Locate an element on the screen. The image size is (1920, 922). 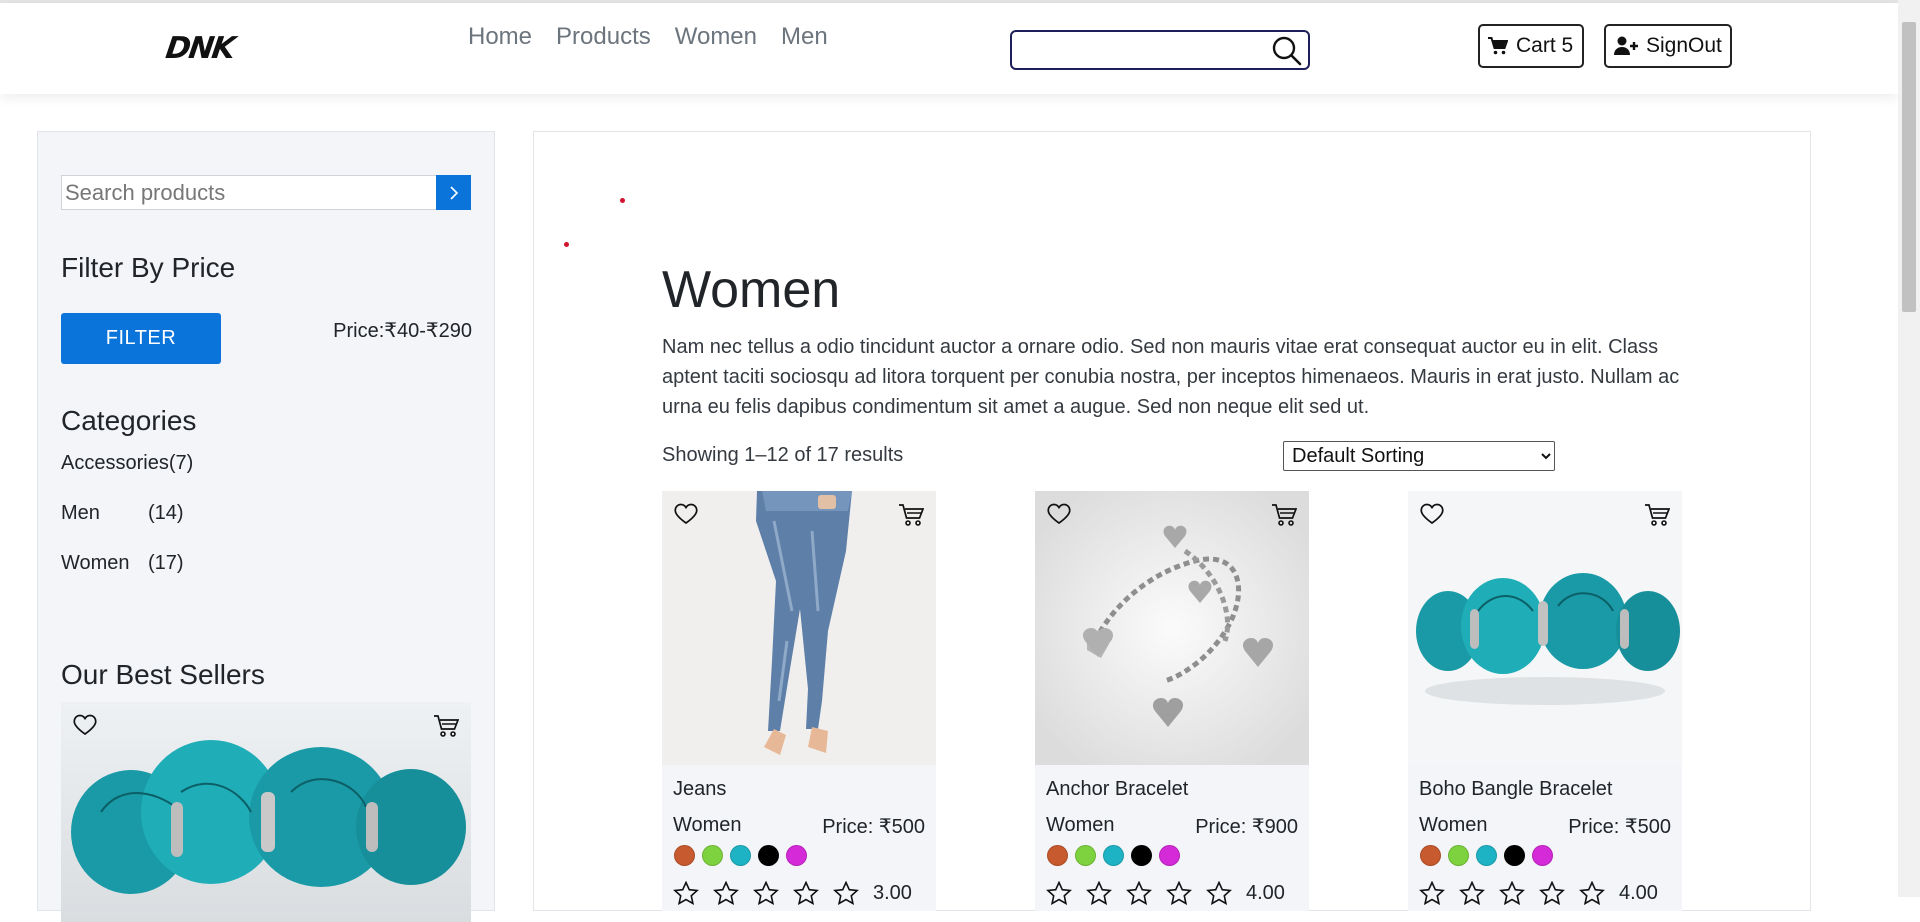
best-sellers-heading: Our Best Sellers is located at coordinates (163, 674).